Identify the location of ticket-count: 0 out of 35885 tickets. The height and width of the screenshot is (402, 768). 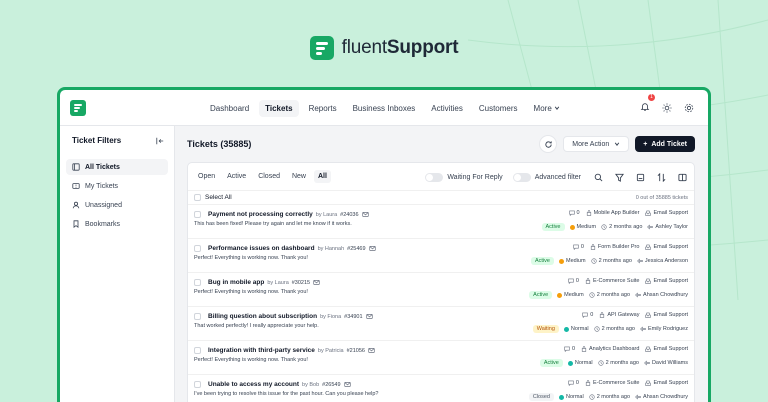
(661, 197).